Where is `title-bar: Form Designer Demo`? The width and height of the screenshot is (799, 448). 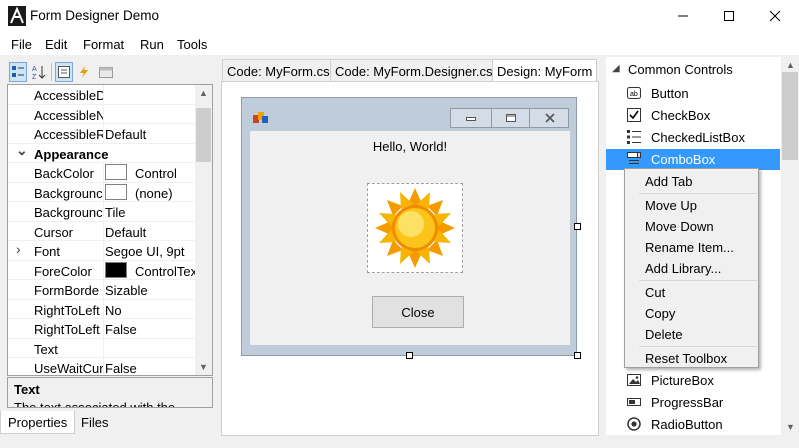
title-bar: Form Designer Demo is located at coordinates (399, 16).